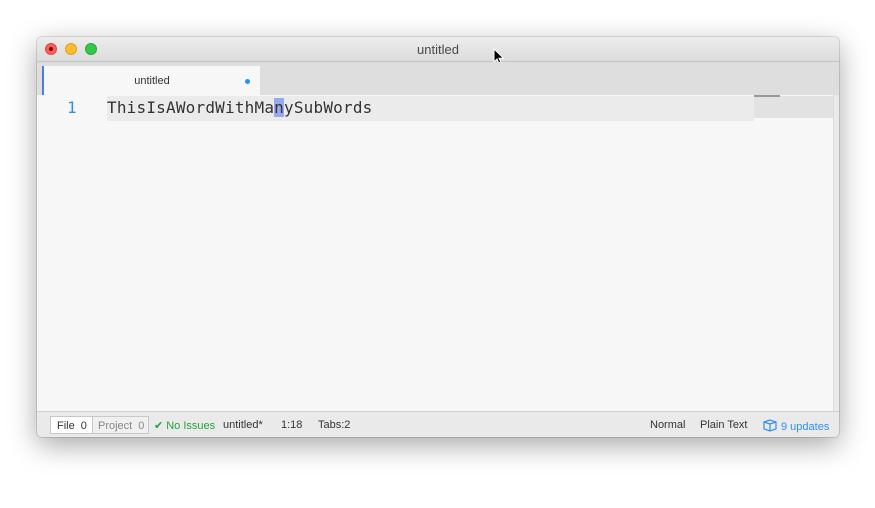 This screenshot has width=875, height=508. I want to click on selected-text: n, so click(279, 107).